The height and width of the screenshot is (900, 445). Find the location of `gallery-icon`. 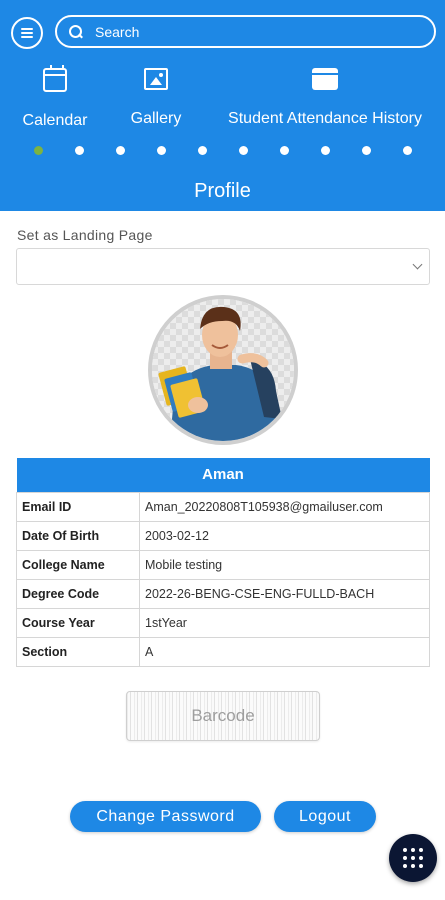

gallery-icon is located at coordinates (156, 79).